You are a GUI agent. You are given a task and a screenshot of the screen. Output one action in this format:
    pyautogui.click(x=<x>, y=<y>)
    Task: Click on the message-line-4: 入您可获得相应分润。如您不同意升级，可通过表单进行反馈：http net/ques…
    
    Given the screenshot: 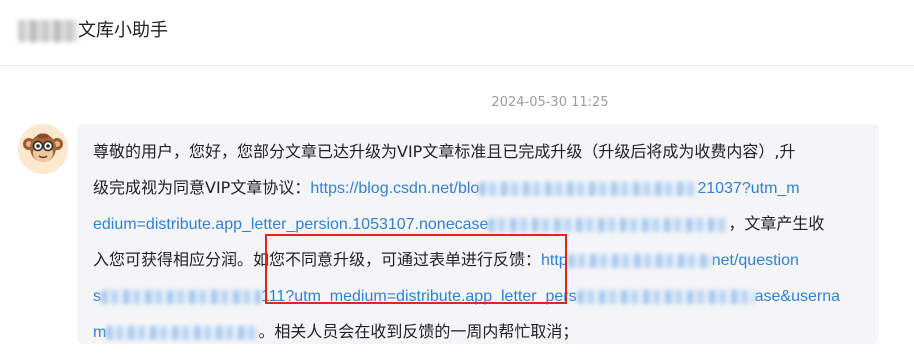 What is the action you would take?
    pyautogui.click(x=479, y=260)
    